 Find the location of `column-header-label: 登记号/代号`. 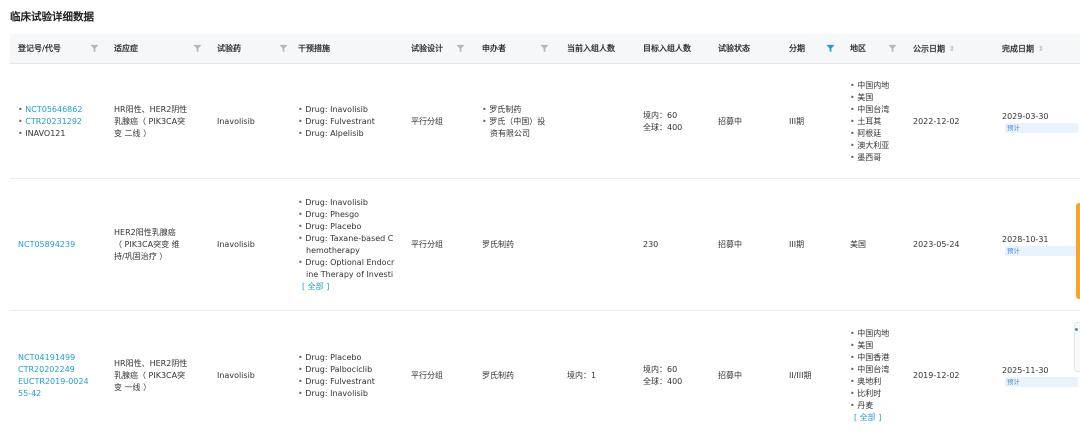

column-header-label: 登记号/代号 is located at coordinates (39, 48).